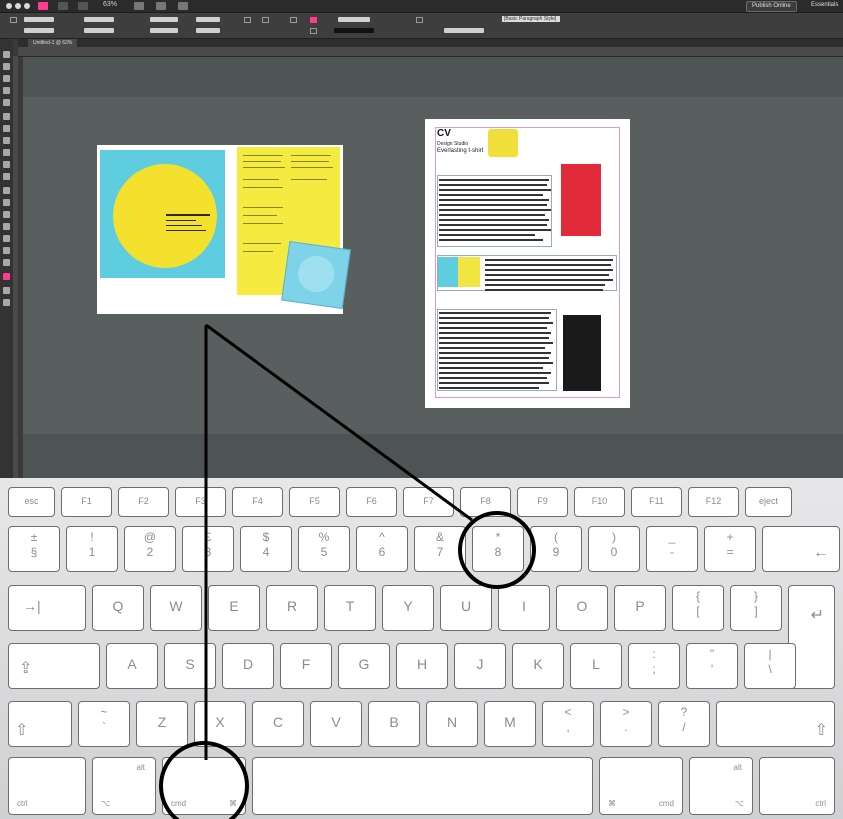 The width and height of the screenshot is (843, 819). Describe the element at coordinates (497, 550) in the screenshot. I see `highlight-8-key-circle` at that location.